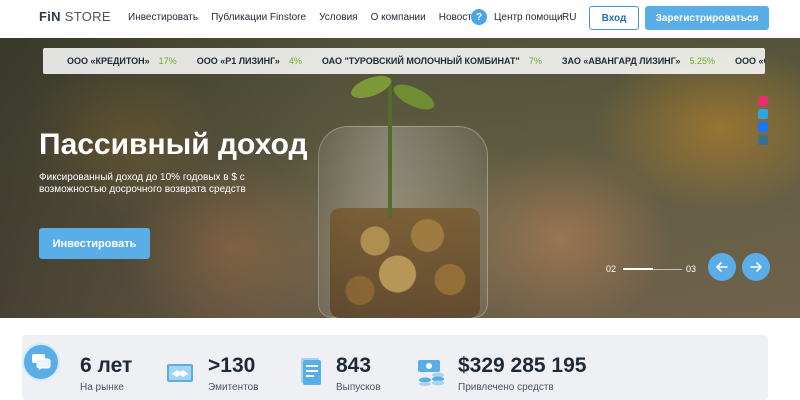 The height and width of the screenshot is (400, 800). What do you see at coordinates (638, 269) in the screenshot?
I see `slide-progress-fill` at bounding box center [638, 269].